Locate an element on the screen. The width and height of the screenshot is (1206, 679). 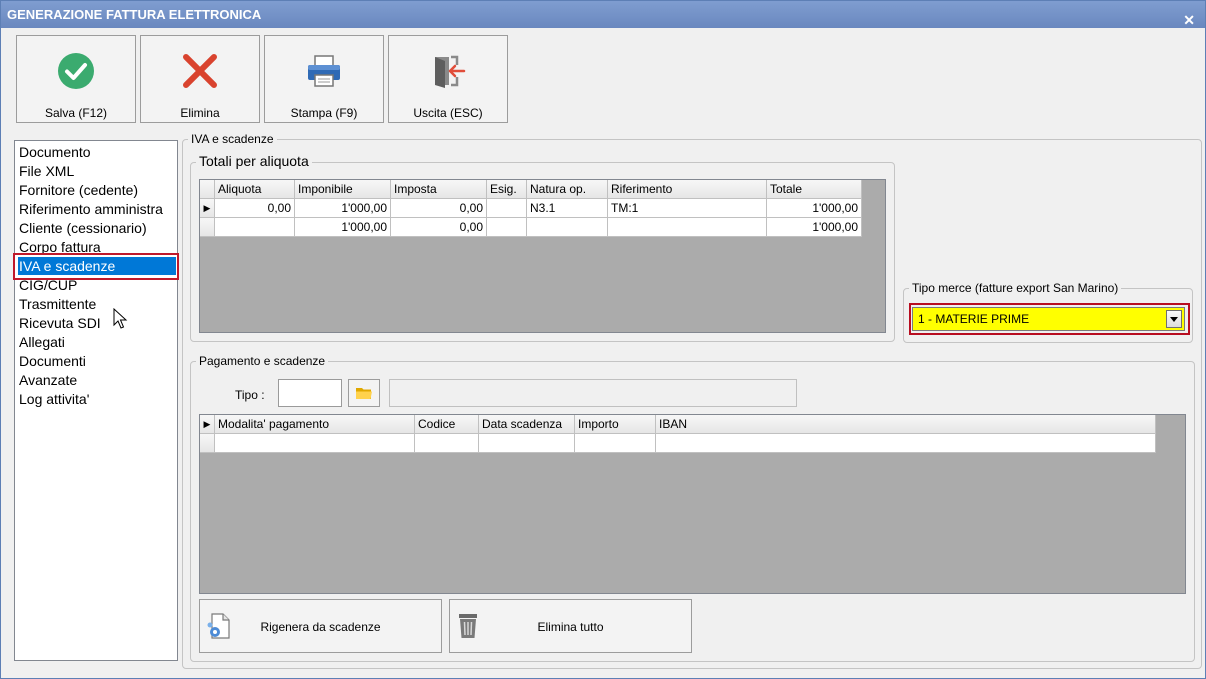
col-codice: Codice is located at coordinates (447, 424).